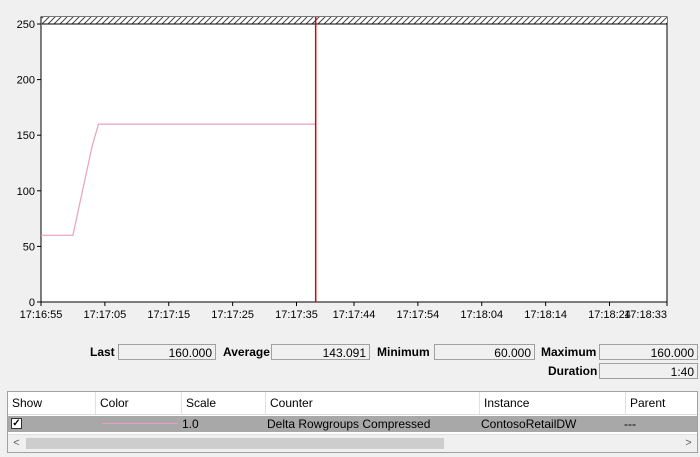 The height and width of the screenshot is (457, 700). I want to click on x-tick-label: 17:18:33, so click(645, 315).